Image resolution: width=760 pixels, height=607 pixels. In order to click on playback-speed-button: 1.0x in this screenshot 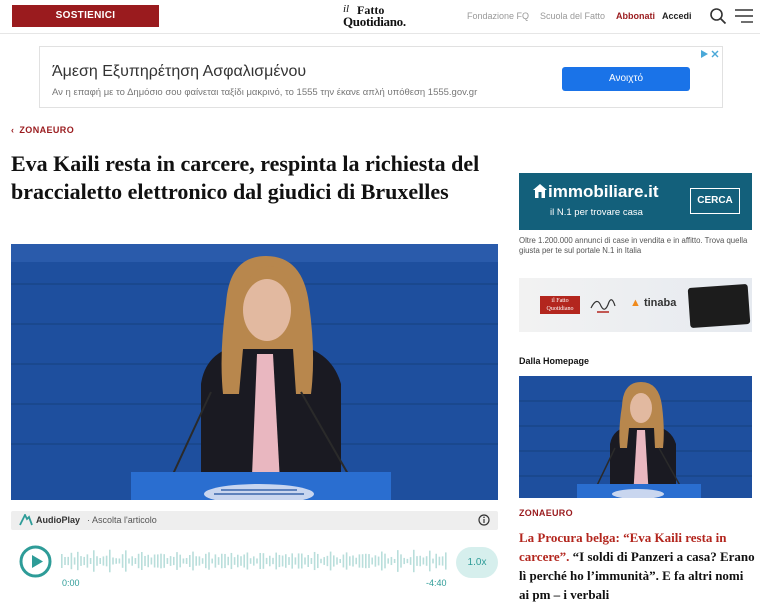, I will do `click(477, 562)`.